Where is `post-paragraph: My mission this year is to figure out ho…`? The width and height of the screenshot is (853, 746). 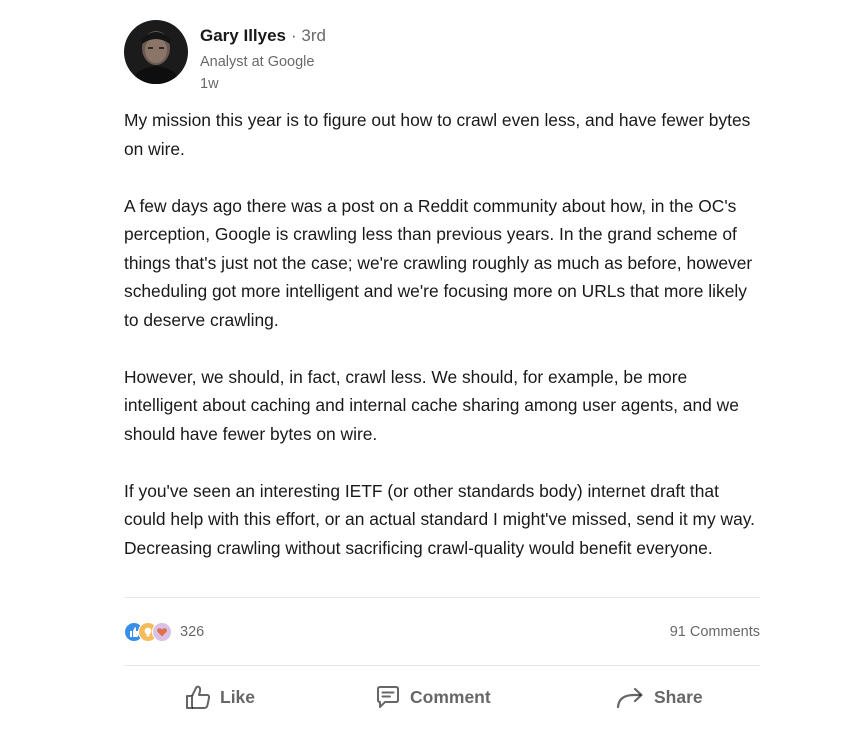
post-paragraph: My mission this year is to figure out ho… is located at coordinates (437, 134).